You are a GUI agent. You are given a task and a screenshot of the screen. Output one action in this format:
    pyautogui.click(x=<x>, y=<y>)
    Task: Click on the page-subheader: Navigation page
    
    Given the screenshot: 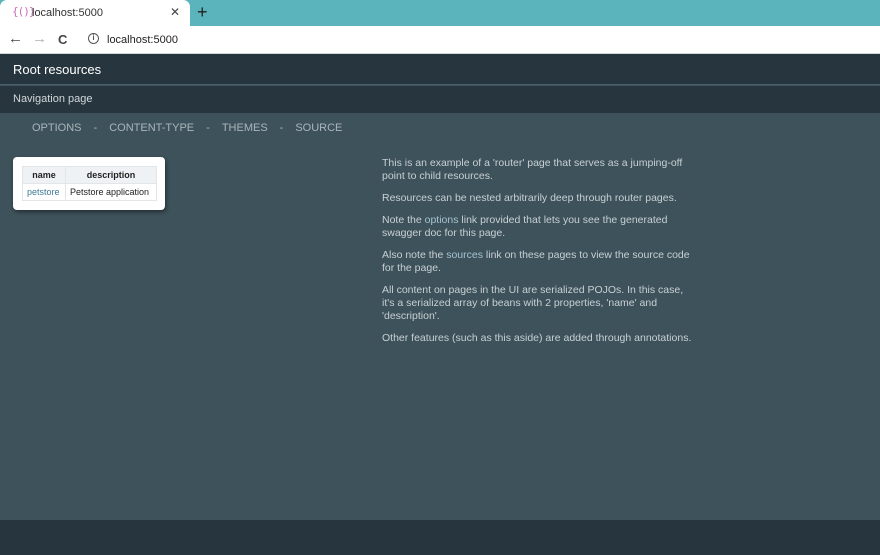 What is the action you would take?
    pyautogui.click(x=440, y=99)
    